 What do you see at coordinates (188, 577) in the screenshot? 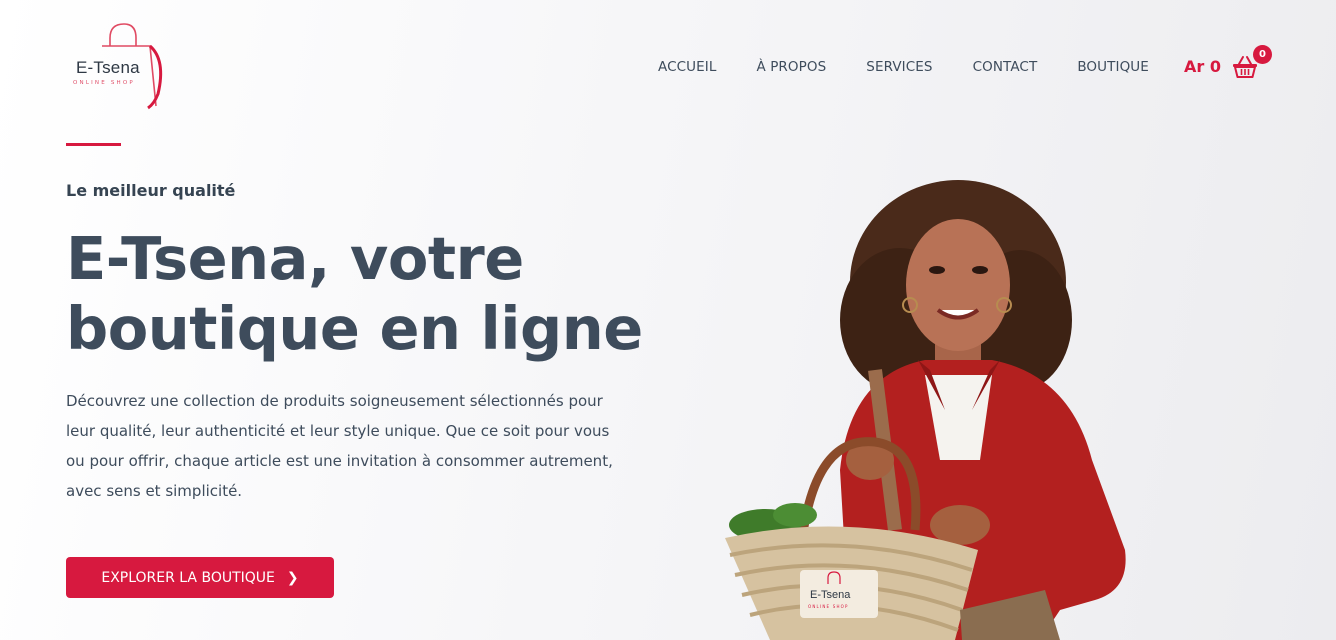
I see `explore-shop-label: EXPLORER LA BOUTIQUE` at bounding box center [188, 577].